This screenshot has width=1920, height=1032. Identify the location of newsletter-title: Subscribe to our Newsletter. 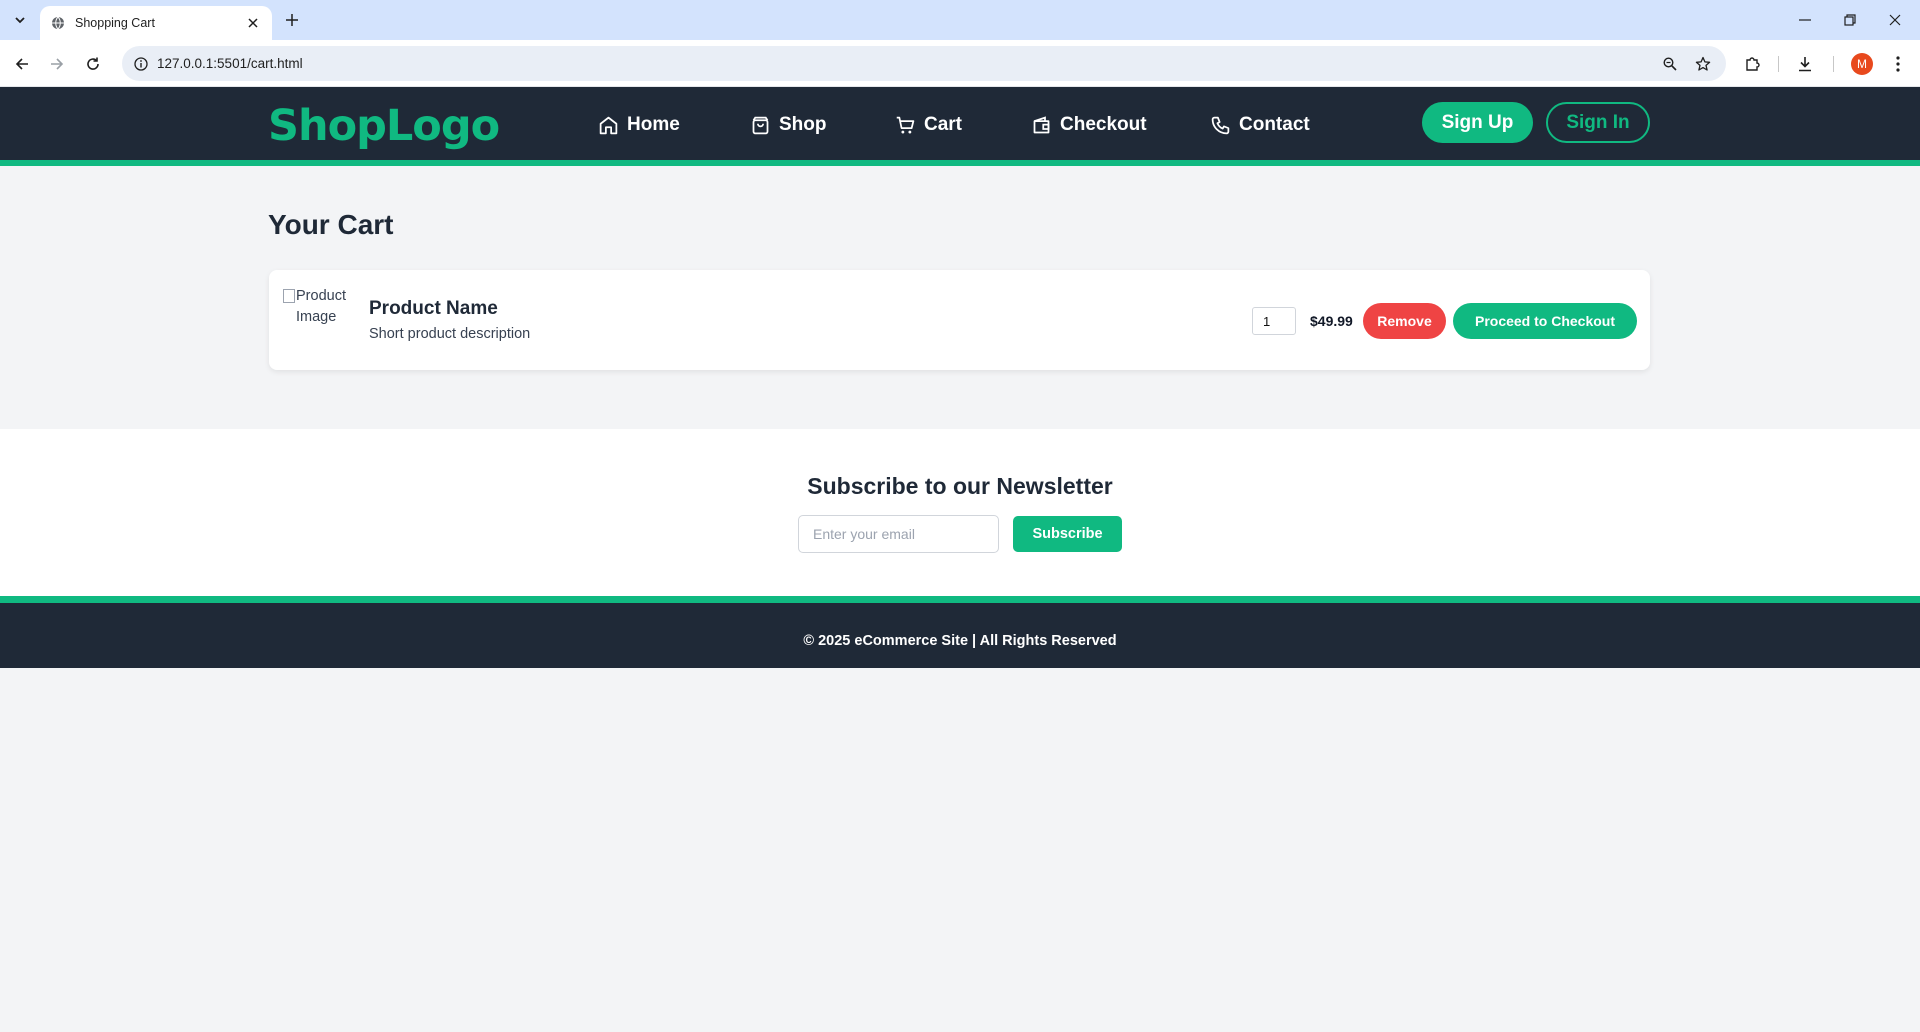
(960, 486).